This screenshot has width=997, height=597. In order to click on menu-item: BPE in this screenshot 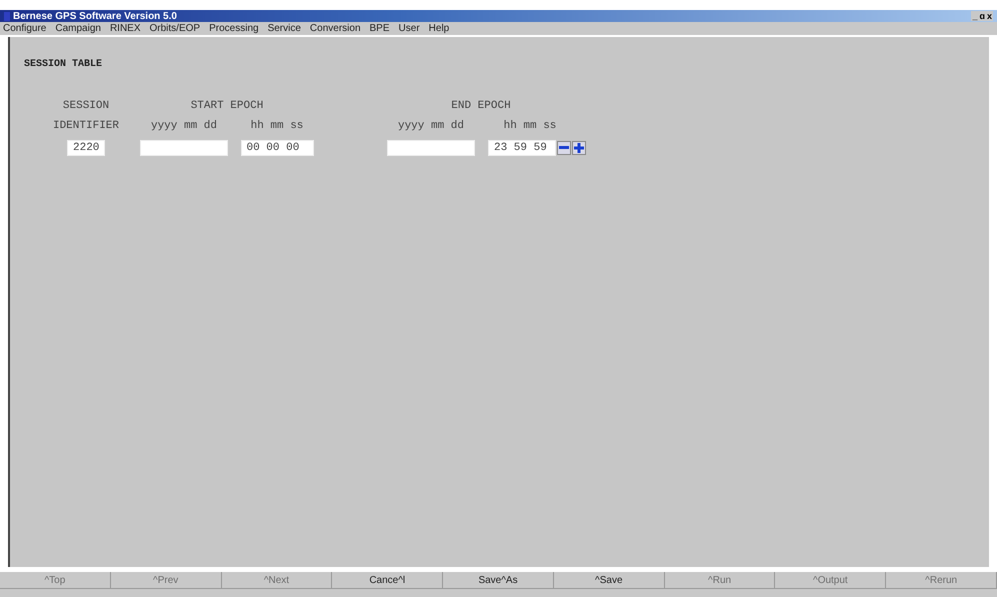, I will do `click(380, 28)`.